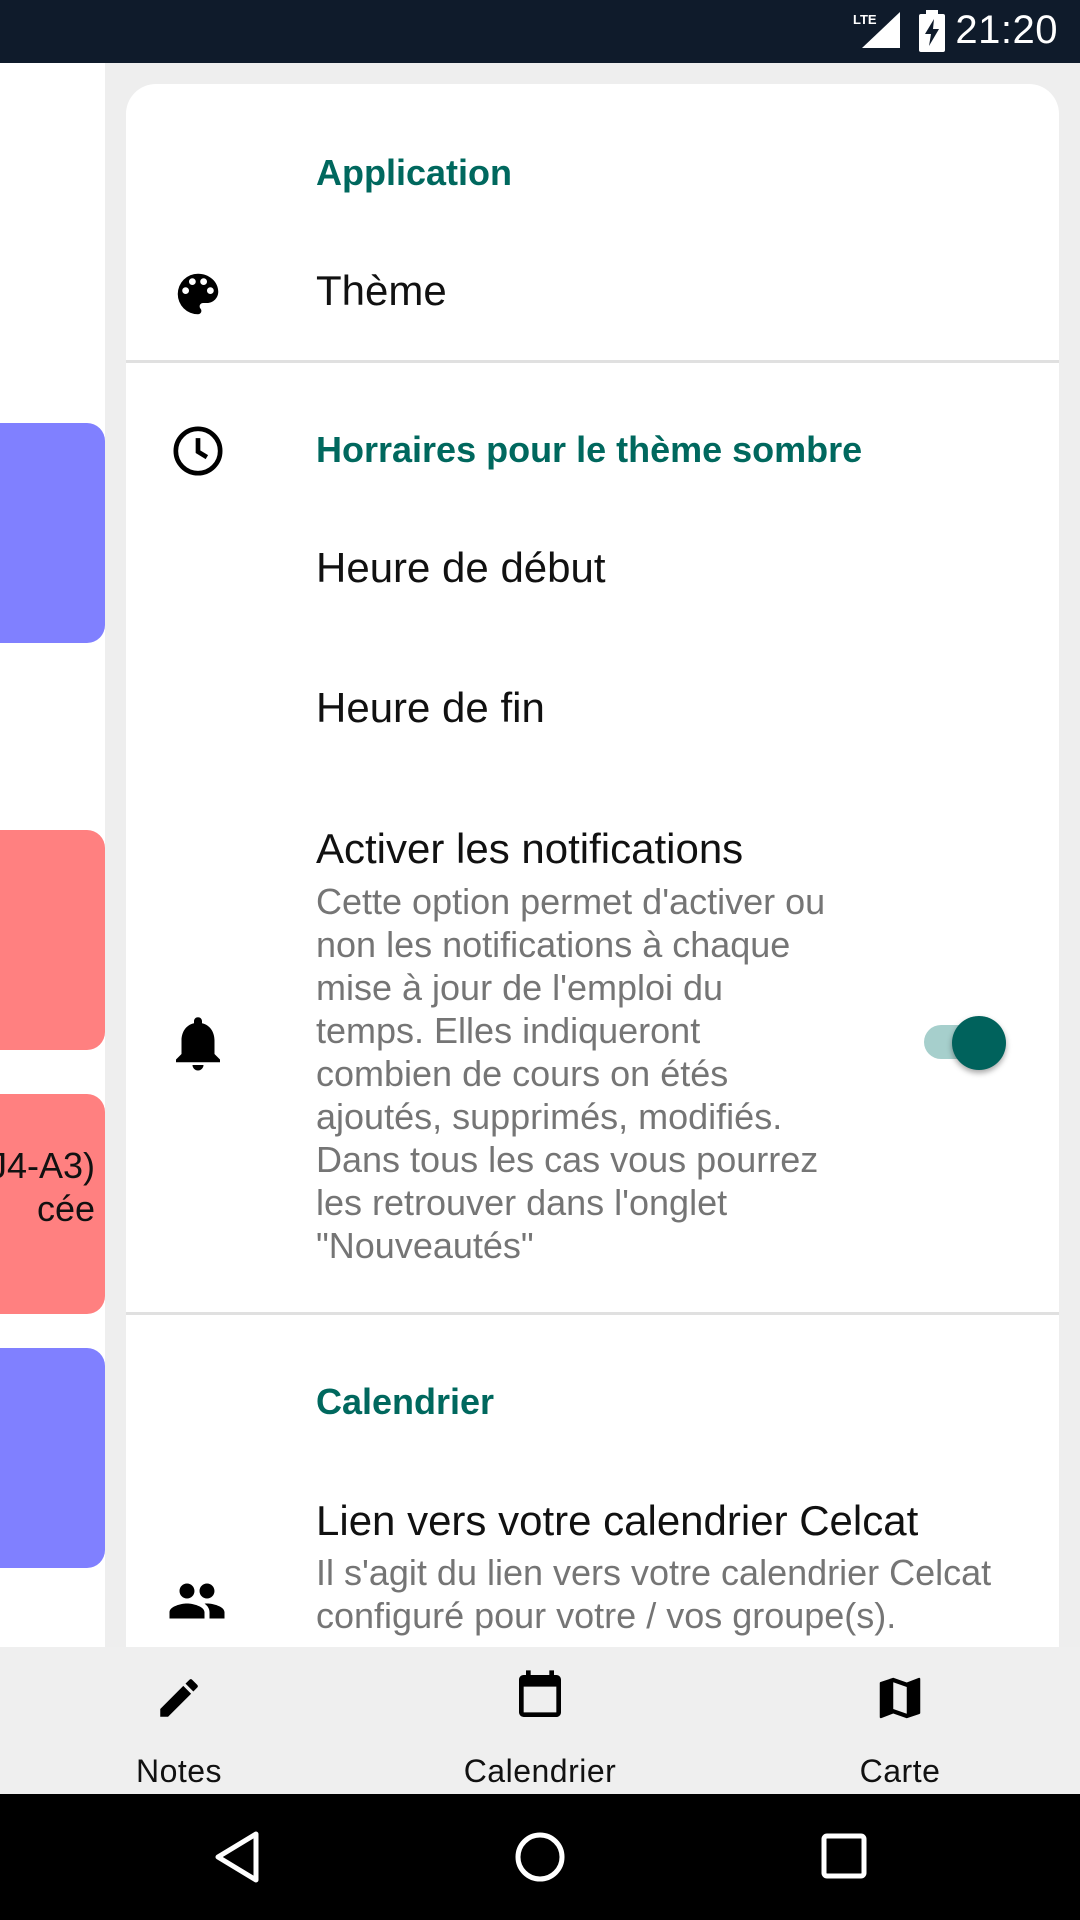 Image resolution: width=1080 pixels, height=1920 pixels. What do you see at coordinates (237, 1857) in the screenshot?
I see `back-icon` at bounding box center [237, 1857].